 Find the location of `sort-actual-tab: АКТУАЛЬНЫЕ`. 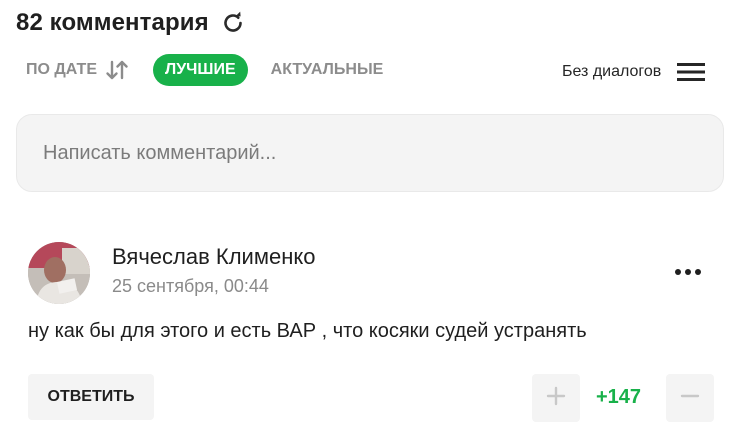

sort-actual-tab: АКТУАЛЬНЫЕ is located at coordinates (327, 70).